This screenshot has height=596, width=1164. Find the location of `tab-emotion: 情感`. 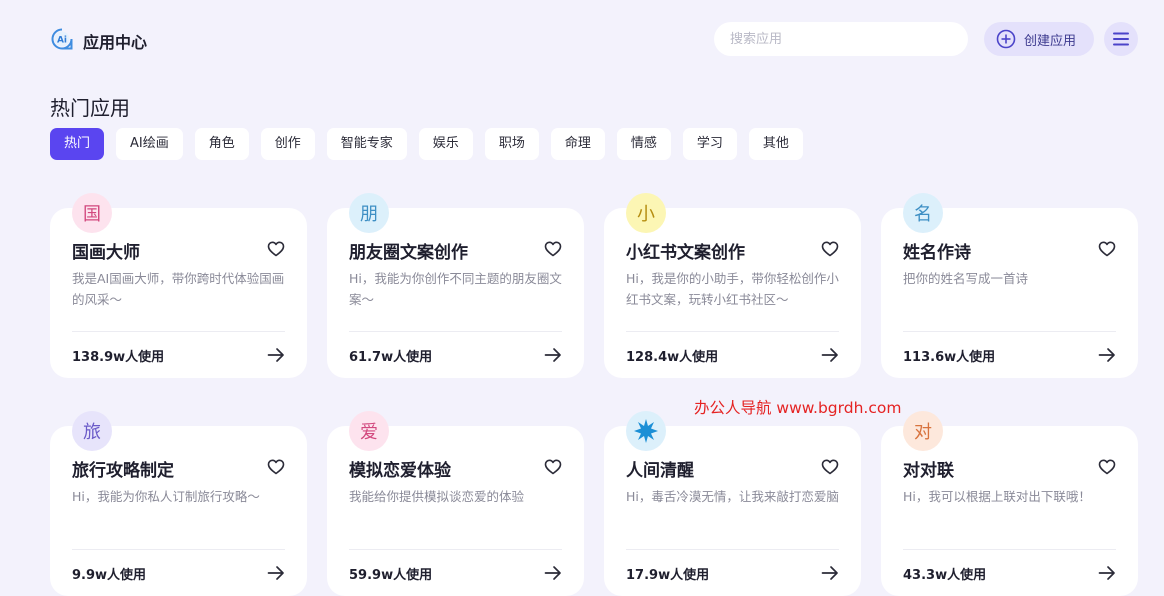

tab-emotion: 情感 is located at coordinates (643, 144).